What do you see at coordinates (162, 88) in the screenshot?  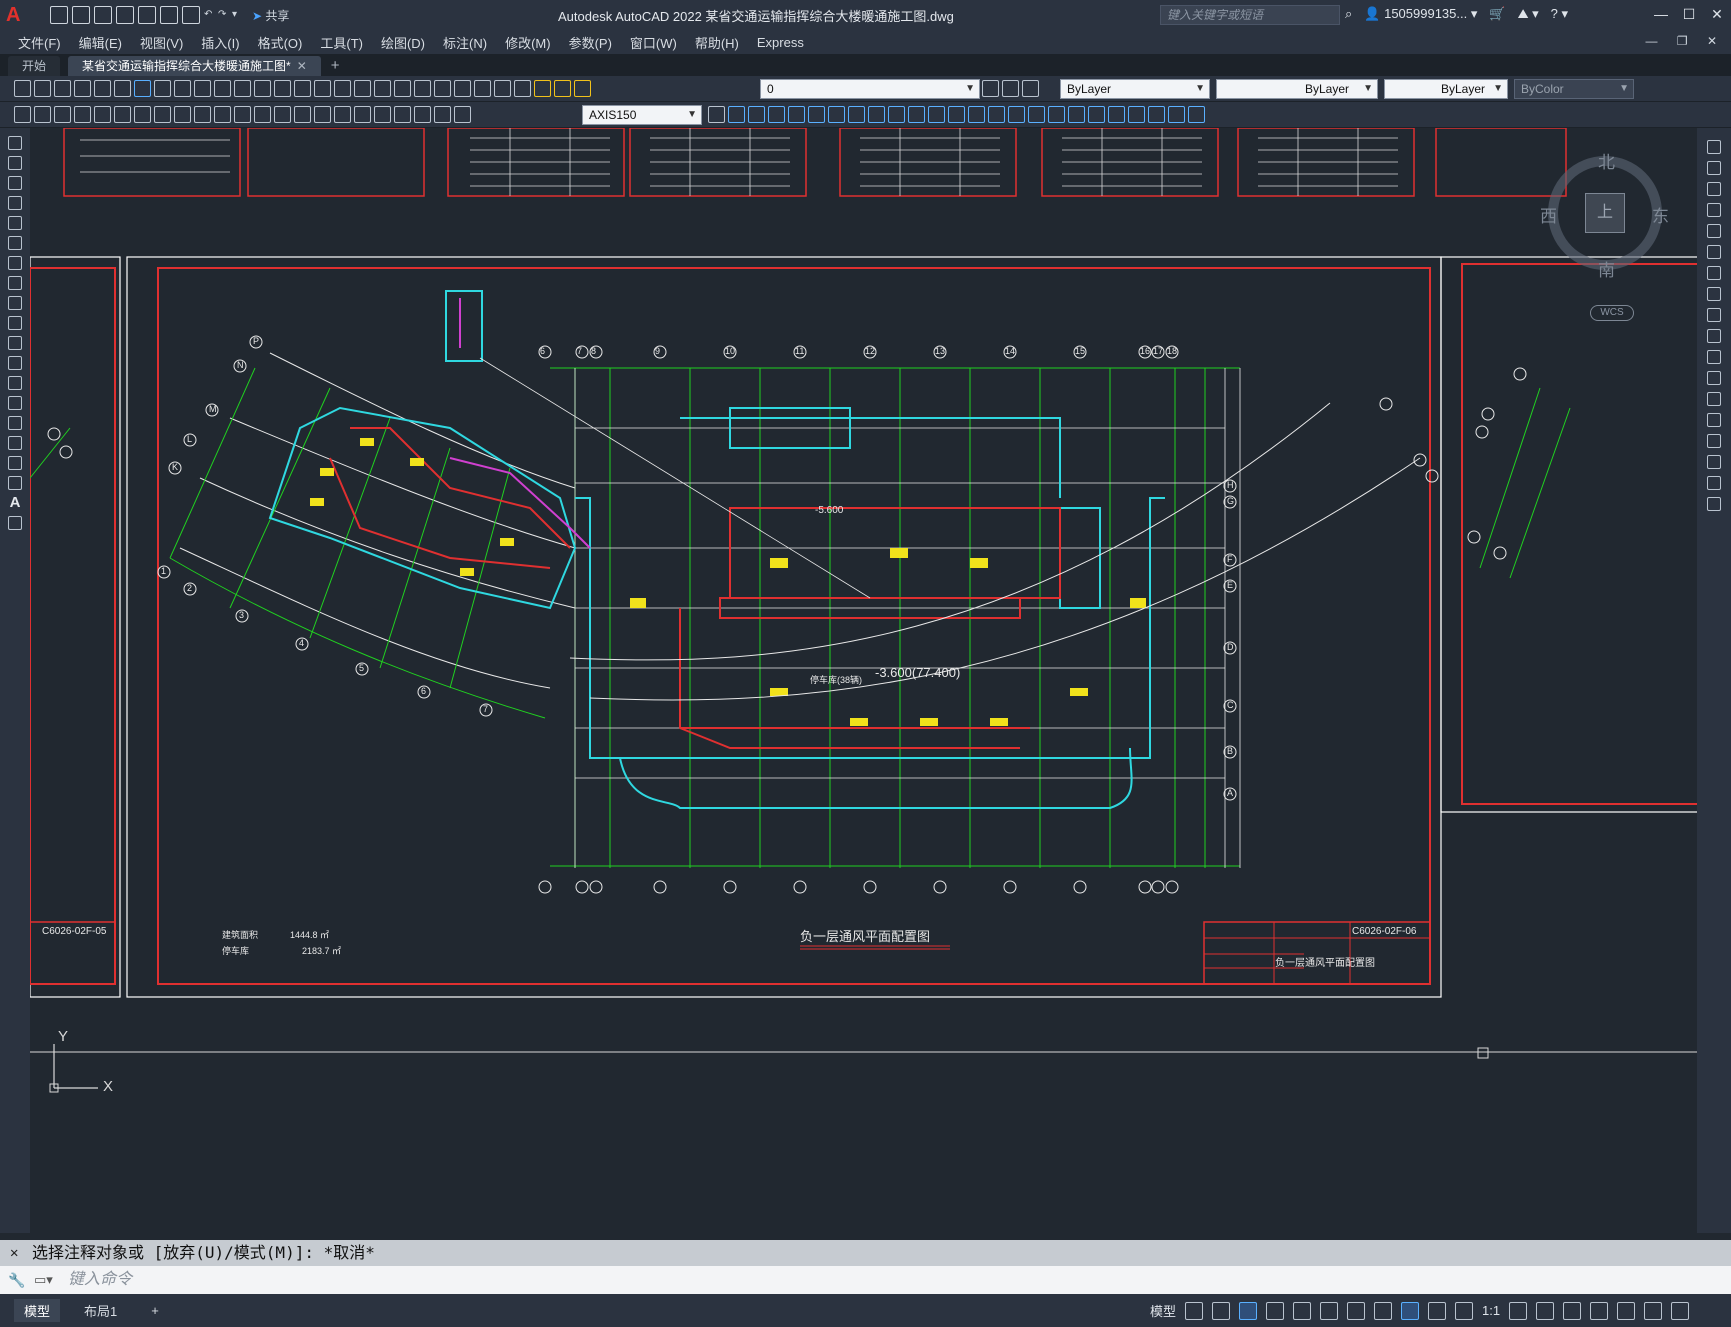 I see `cut-icon` at bounding box center [162, 88].